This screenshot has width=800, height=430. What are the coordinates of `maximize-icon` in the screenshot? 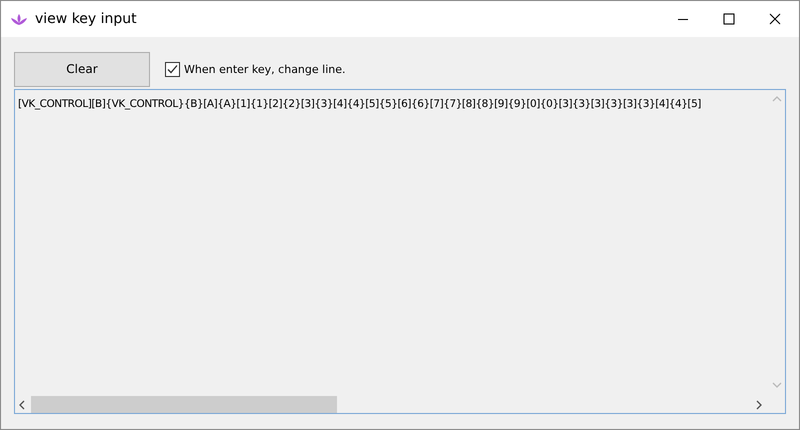 It's located at (729, 19).